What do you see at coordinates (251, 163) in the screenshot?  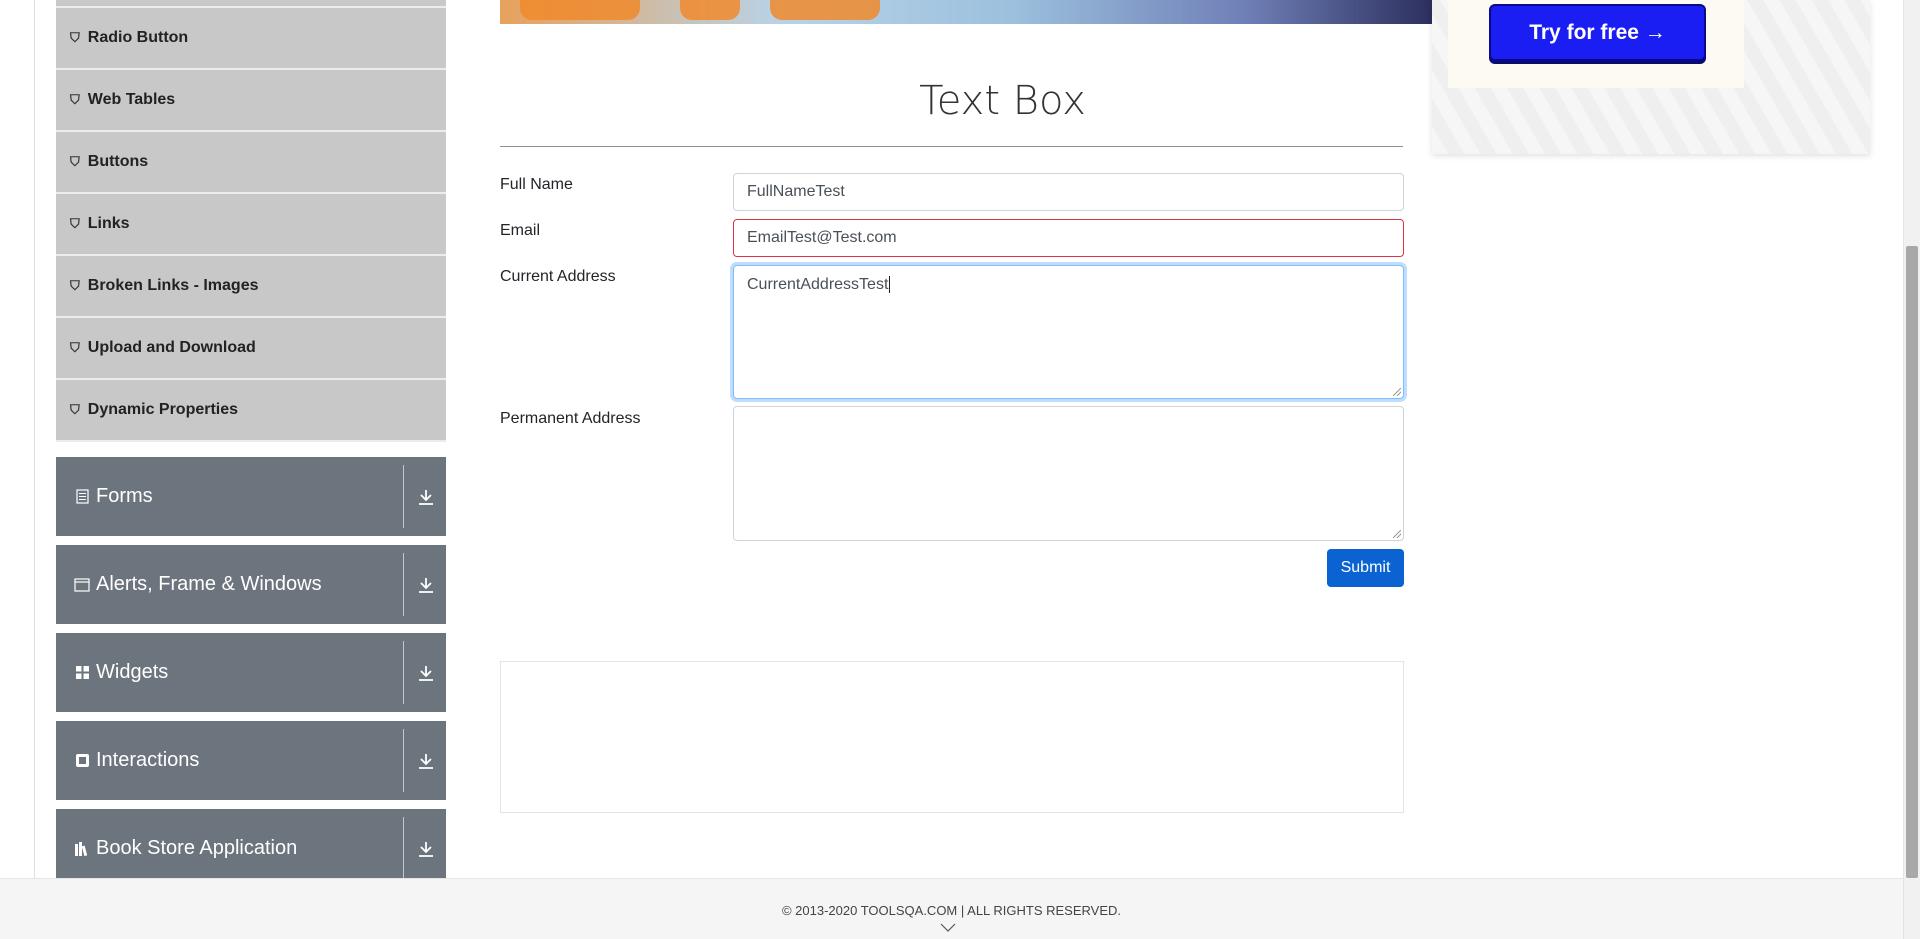 I see `sidebar-item-buttons: ⛉ Buttons` at bounding box center [251, 163].